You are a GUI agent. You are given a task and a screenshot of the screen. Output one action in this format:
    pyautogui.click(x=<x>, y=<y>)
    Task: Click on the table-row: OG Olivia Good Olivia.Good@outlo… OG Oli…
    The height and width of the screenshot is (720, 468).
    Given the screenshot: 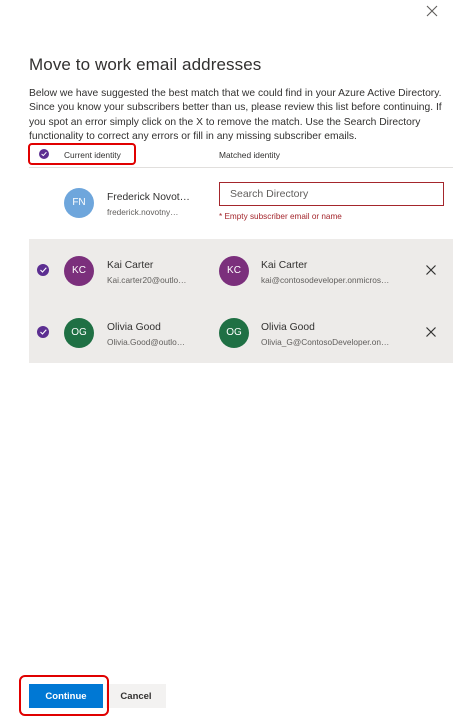 What is the action you would take?
    pyautogui.click(x=241, y=332)
    